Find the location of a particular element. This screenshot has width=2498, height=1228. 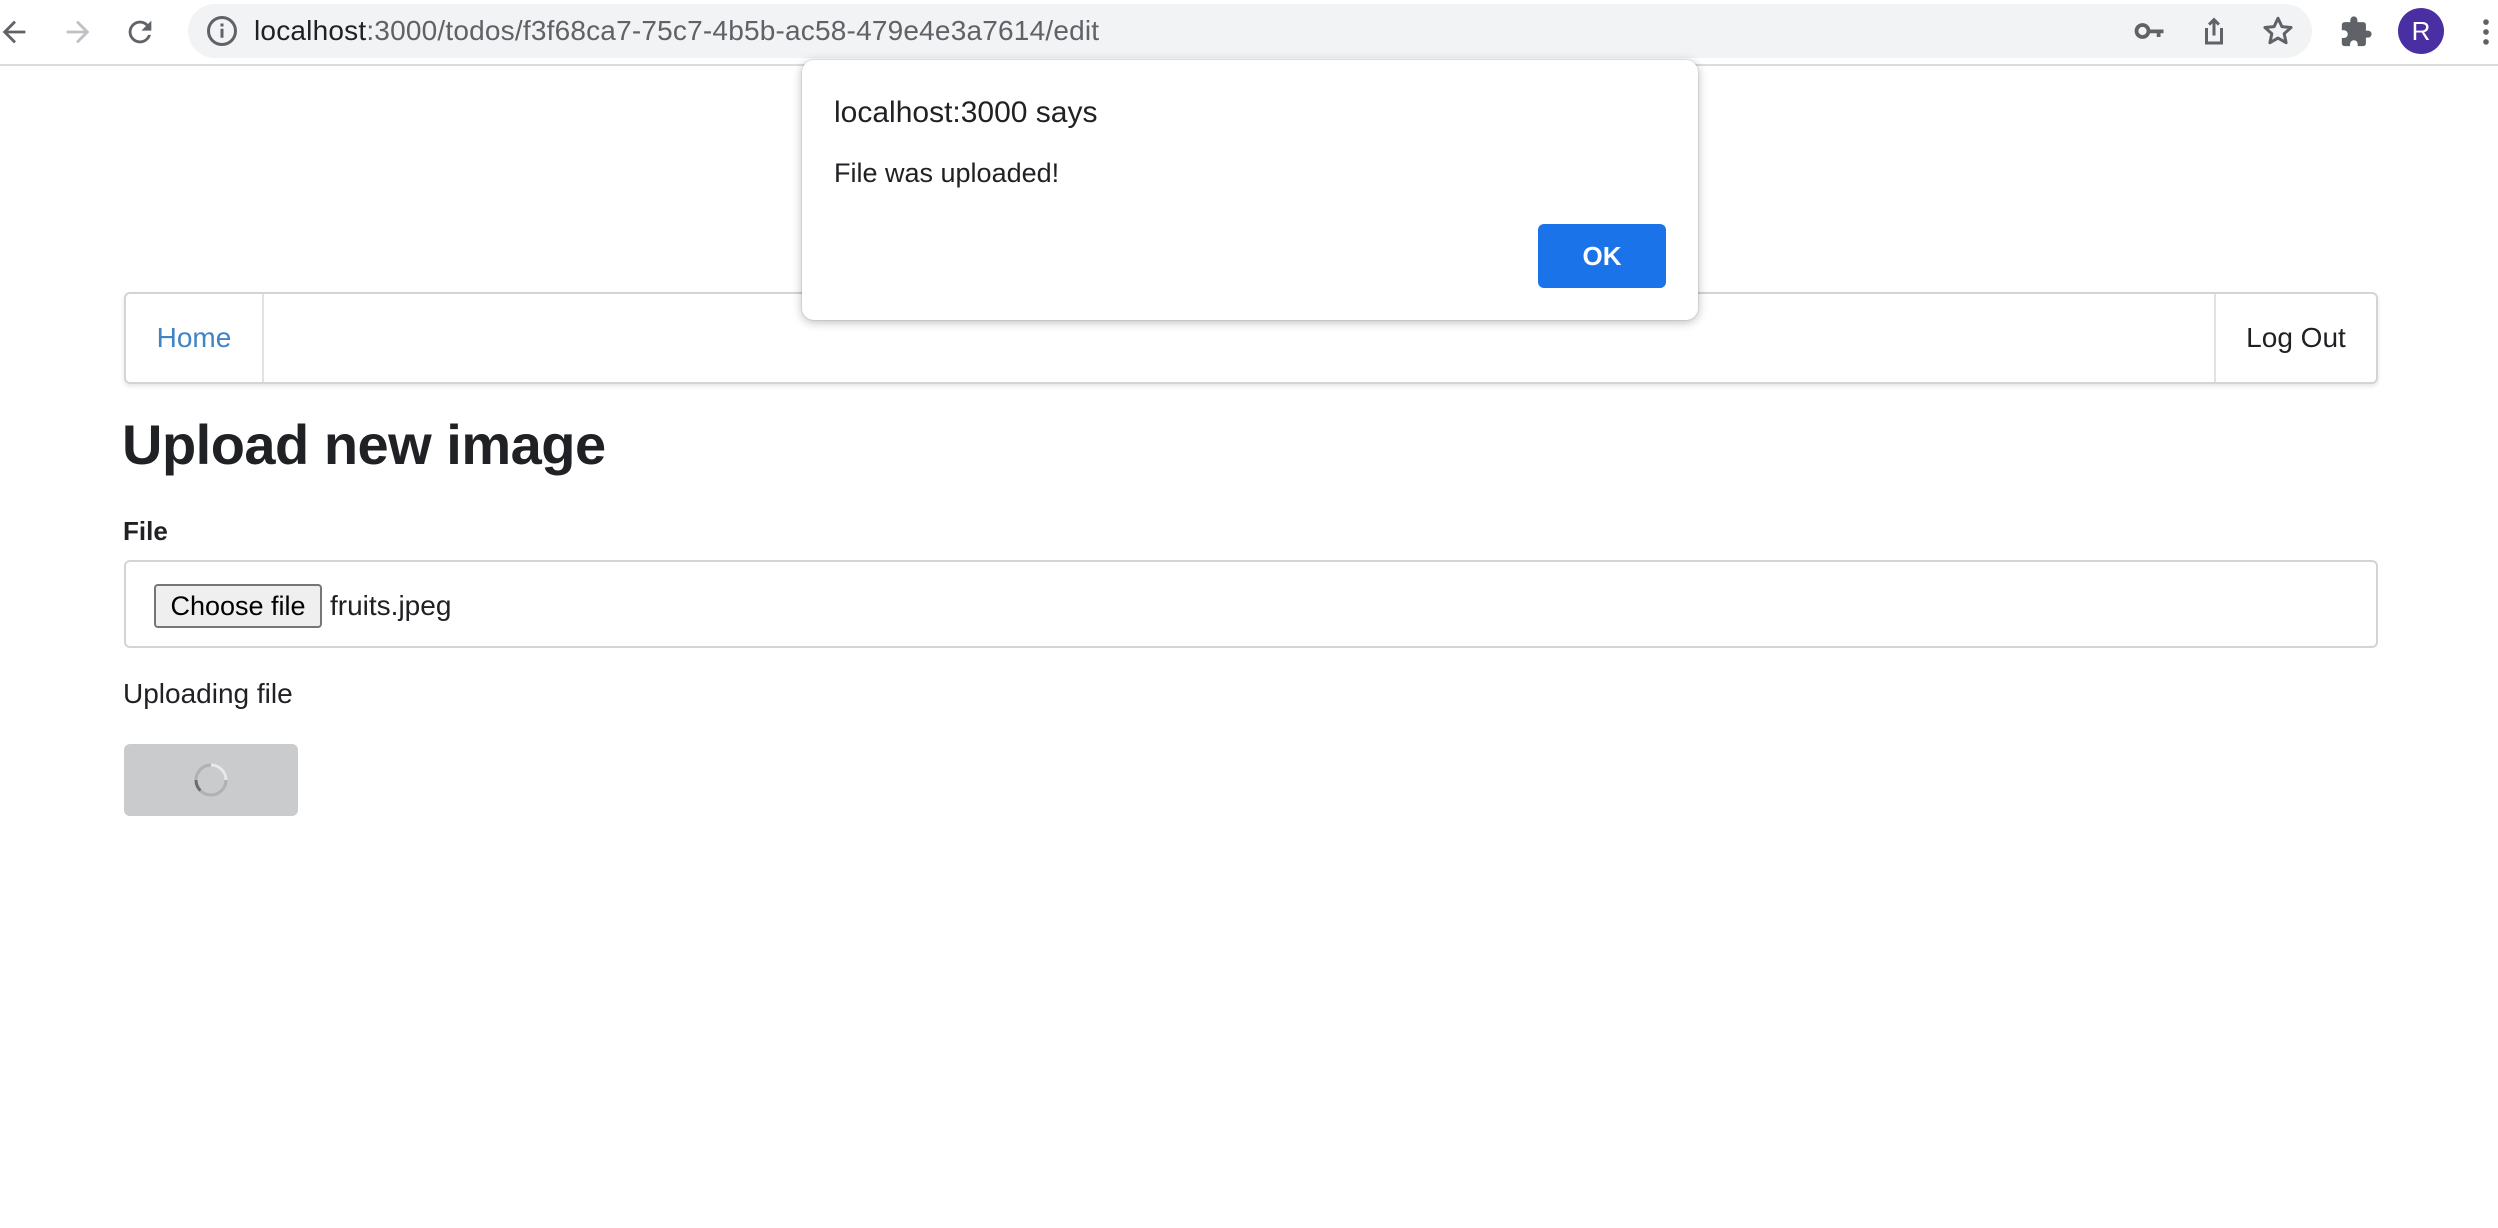

share-icon is located at coordinates (2214, 31).